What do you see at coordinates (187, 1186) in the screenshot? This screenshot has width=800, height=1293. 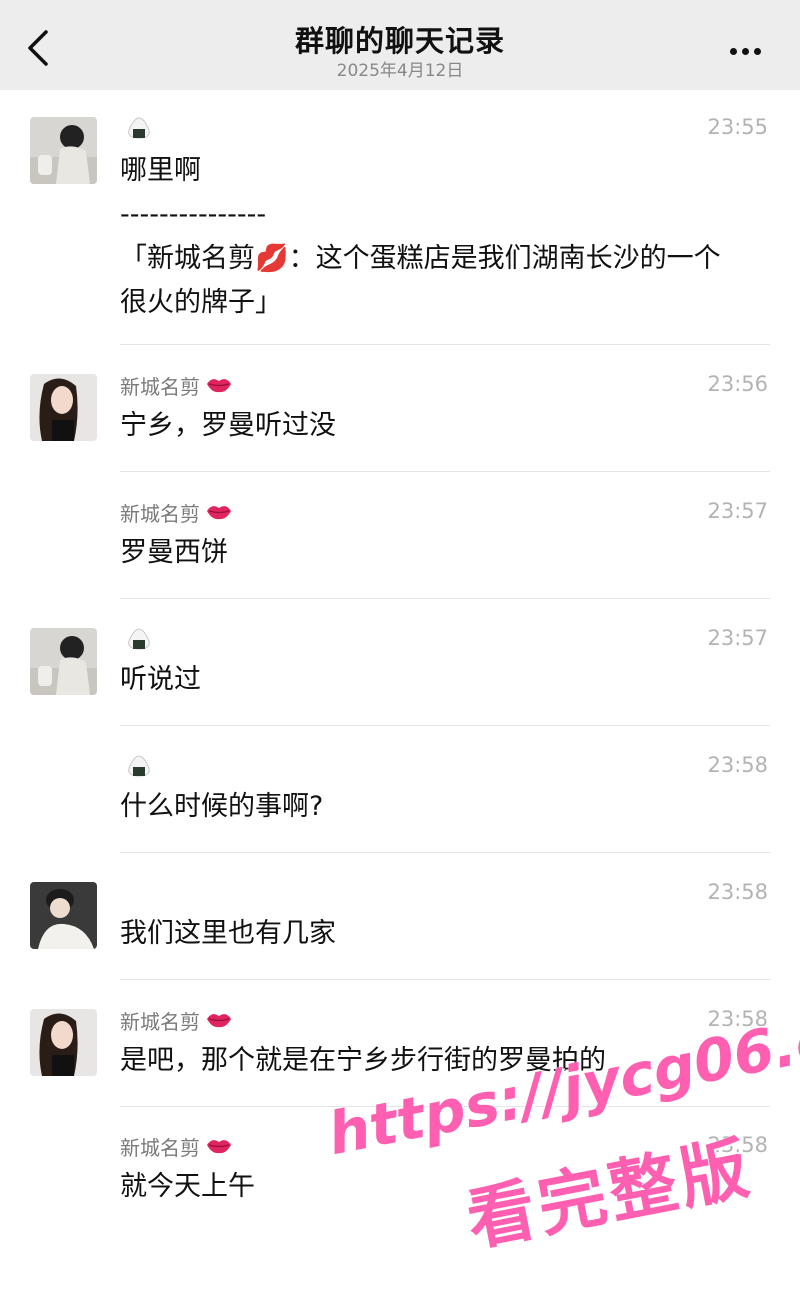 I see `message-line: 就今天上午` at bounding box center [187, 1186].